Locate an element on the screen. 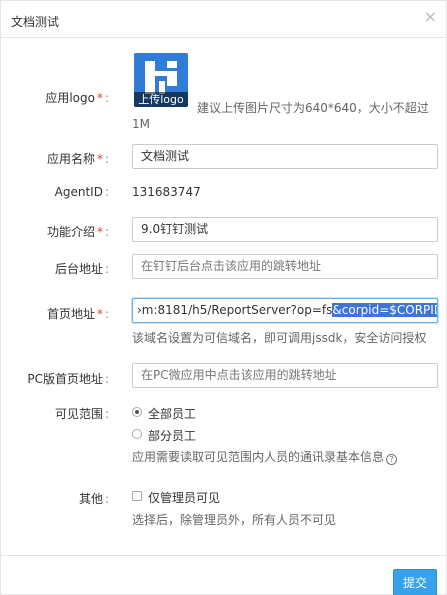 The image size is (447, 595). admin-only-checkbox is located at coordinates (137, 496).